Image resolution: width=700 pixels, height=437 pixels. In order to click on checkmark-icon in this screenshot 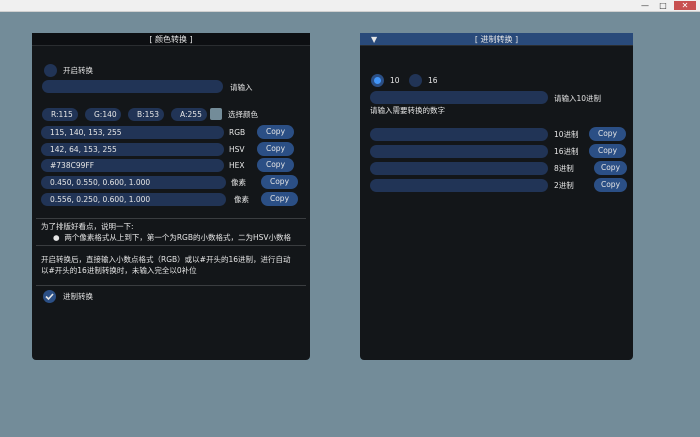, I will do `click(49, 297)`.